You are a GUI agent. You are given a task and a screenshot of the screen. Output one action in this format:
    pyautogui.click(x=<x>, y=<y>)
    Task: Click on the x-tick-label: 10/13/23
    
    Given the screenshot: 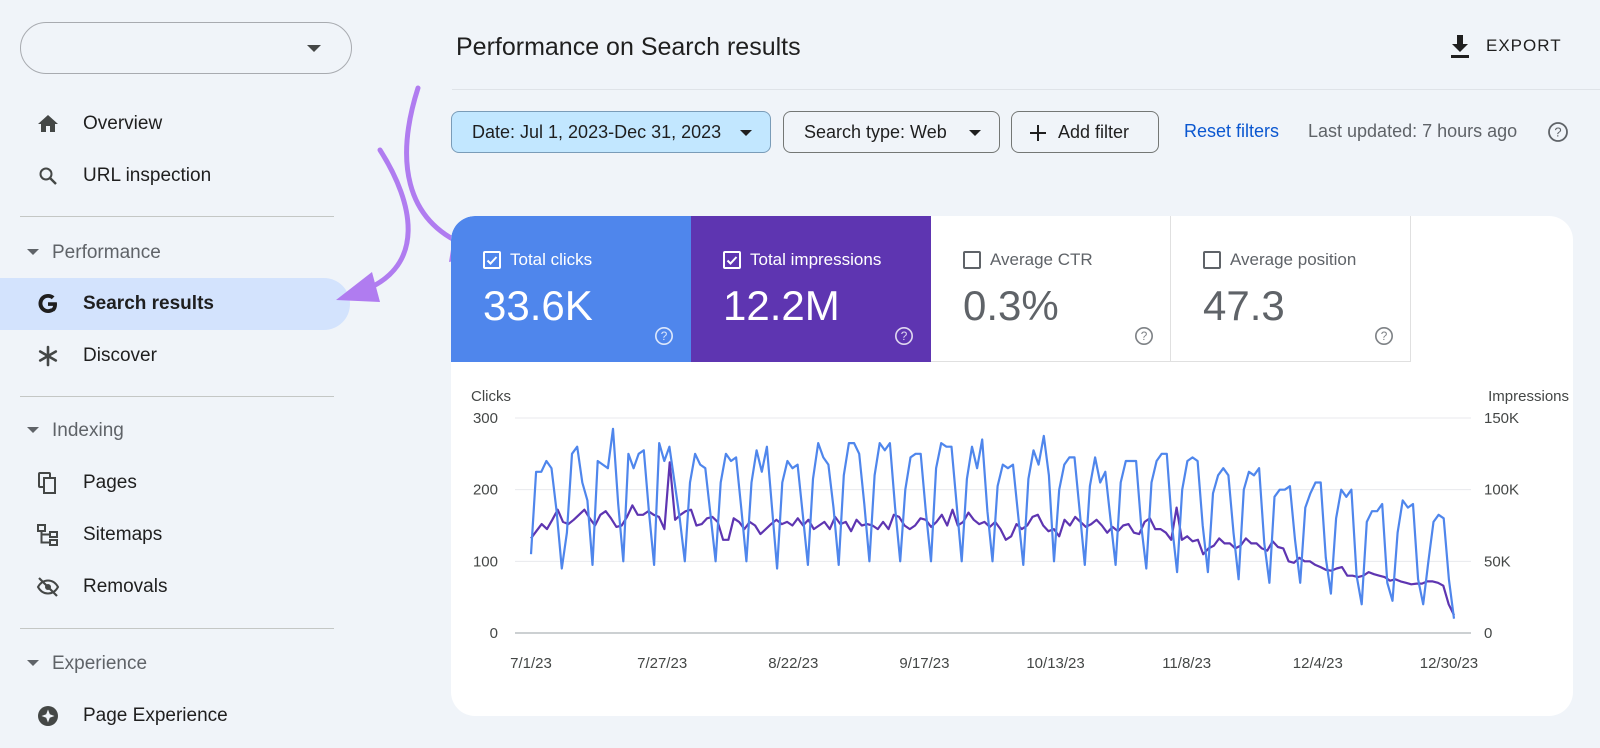 What is the action you would take?
    pyautogui.click(x=1055, y=663)
    